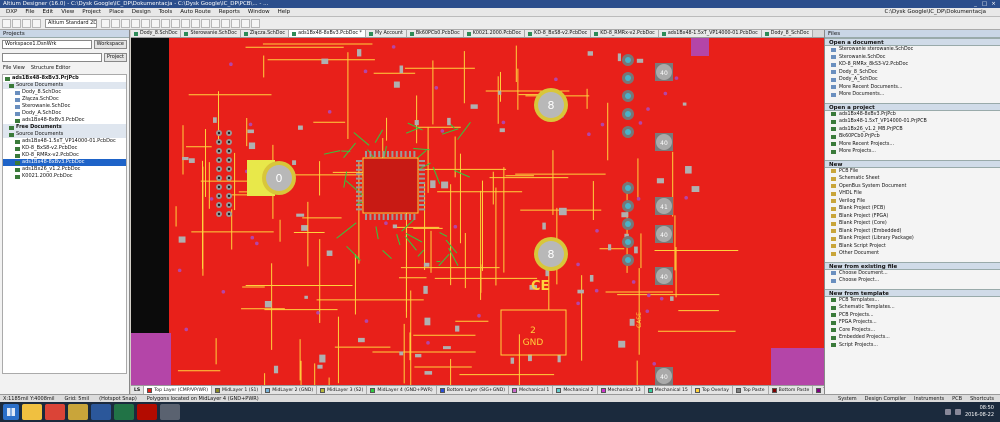 The width and height of the screenshot is (1000, 422). What do you see at coordinates (947, 412) in the screenshot?
I see `network-icon` at bounding box center [947, 412].